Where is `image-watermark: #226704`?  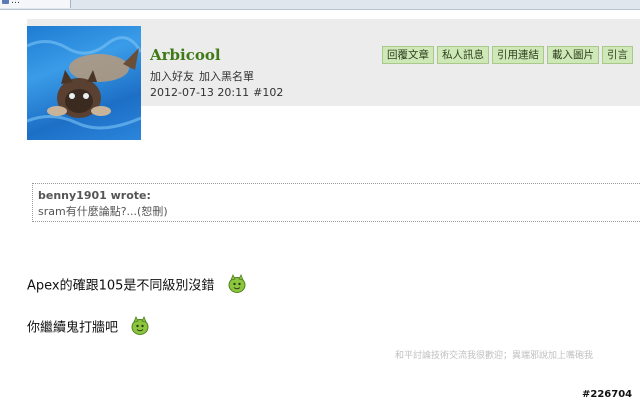
image-watermark: #226704 is located at coordinates (607, 394).